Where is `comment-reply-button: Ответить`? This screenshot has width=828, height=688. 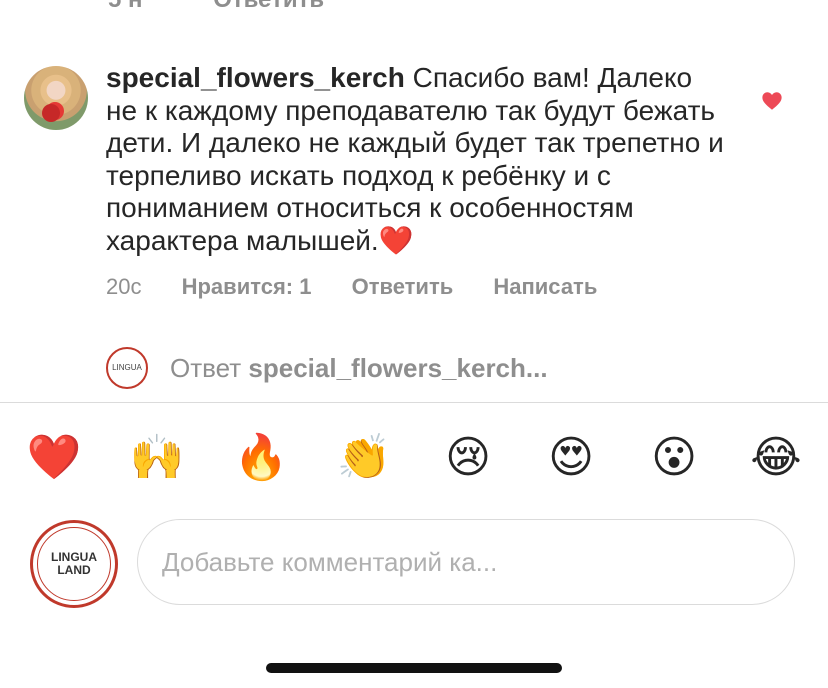 comment-reply-button: Ответить is located at coordinates (403, 286).